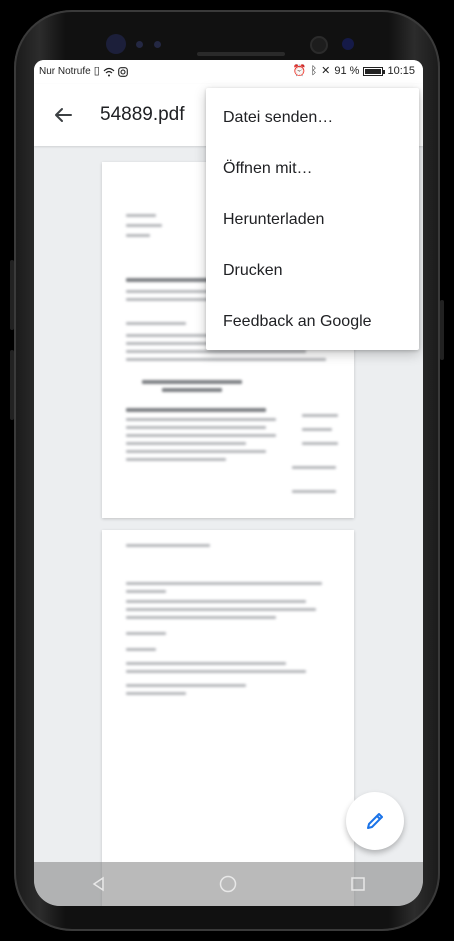  I want to click on edit-fab-button, so click(375, 821).